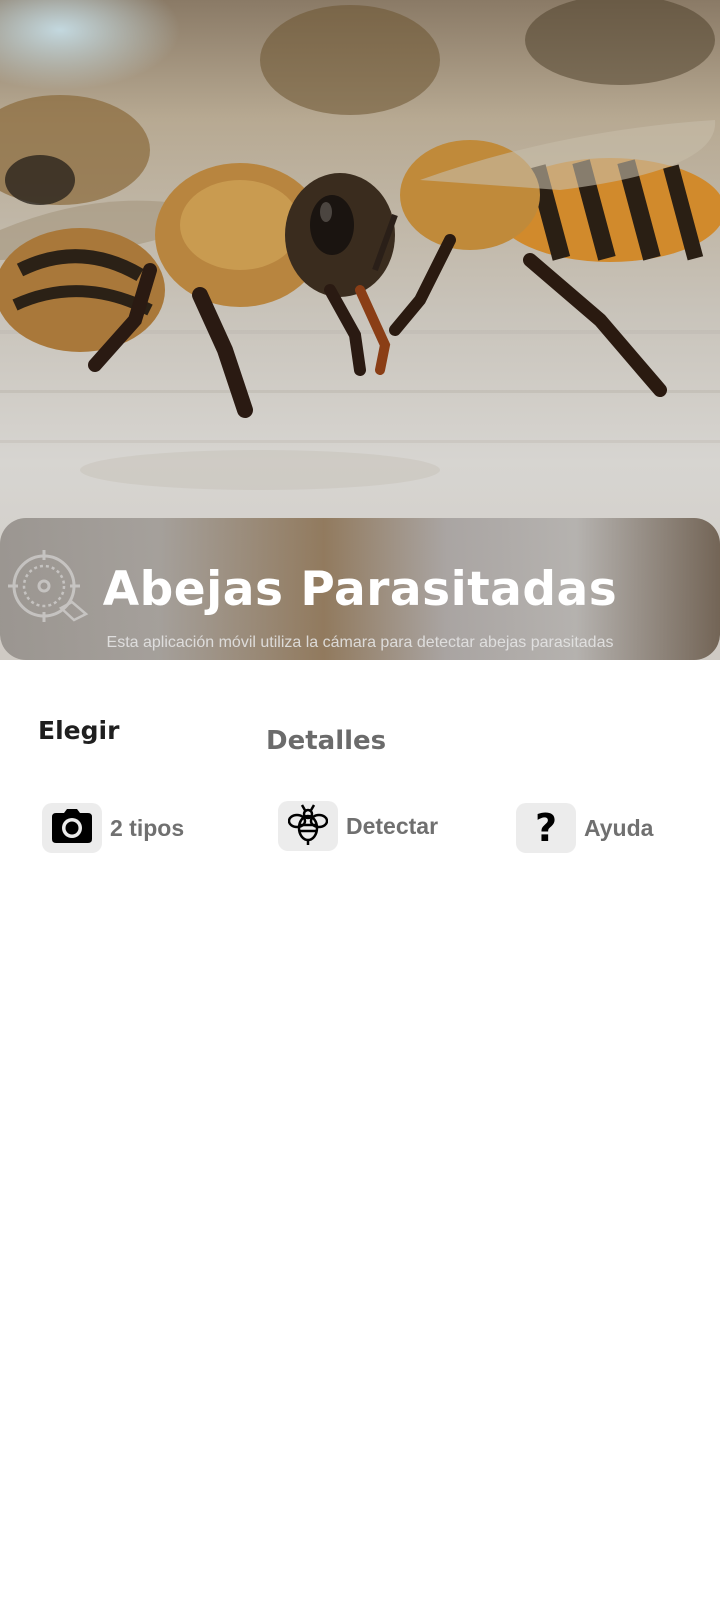  I want to click on help-button: ? Ayuda, so click(584, 828).